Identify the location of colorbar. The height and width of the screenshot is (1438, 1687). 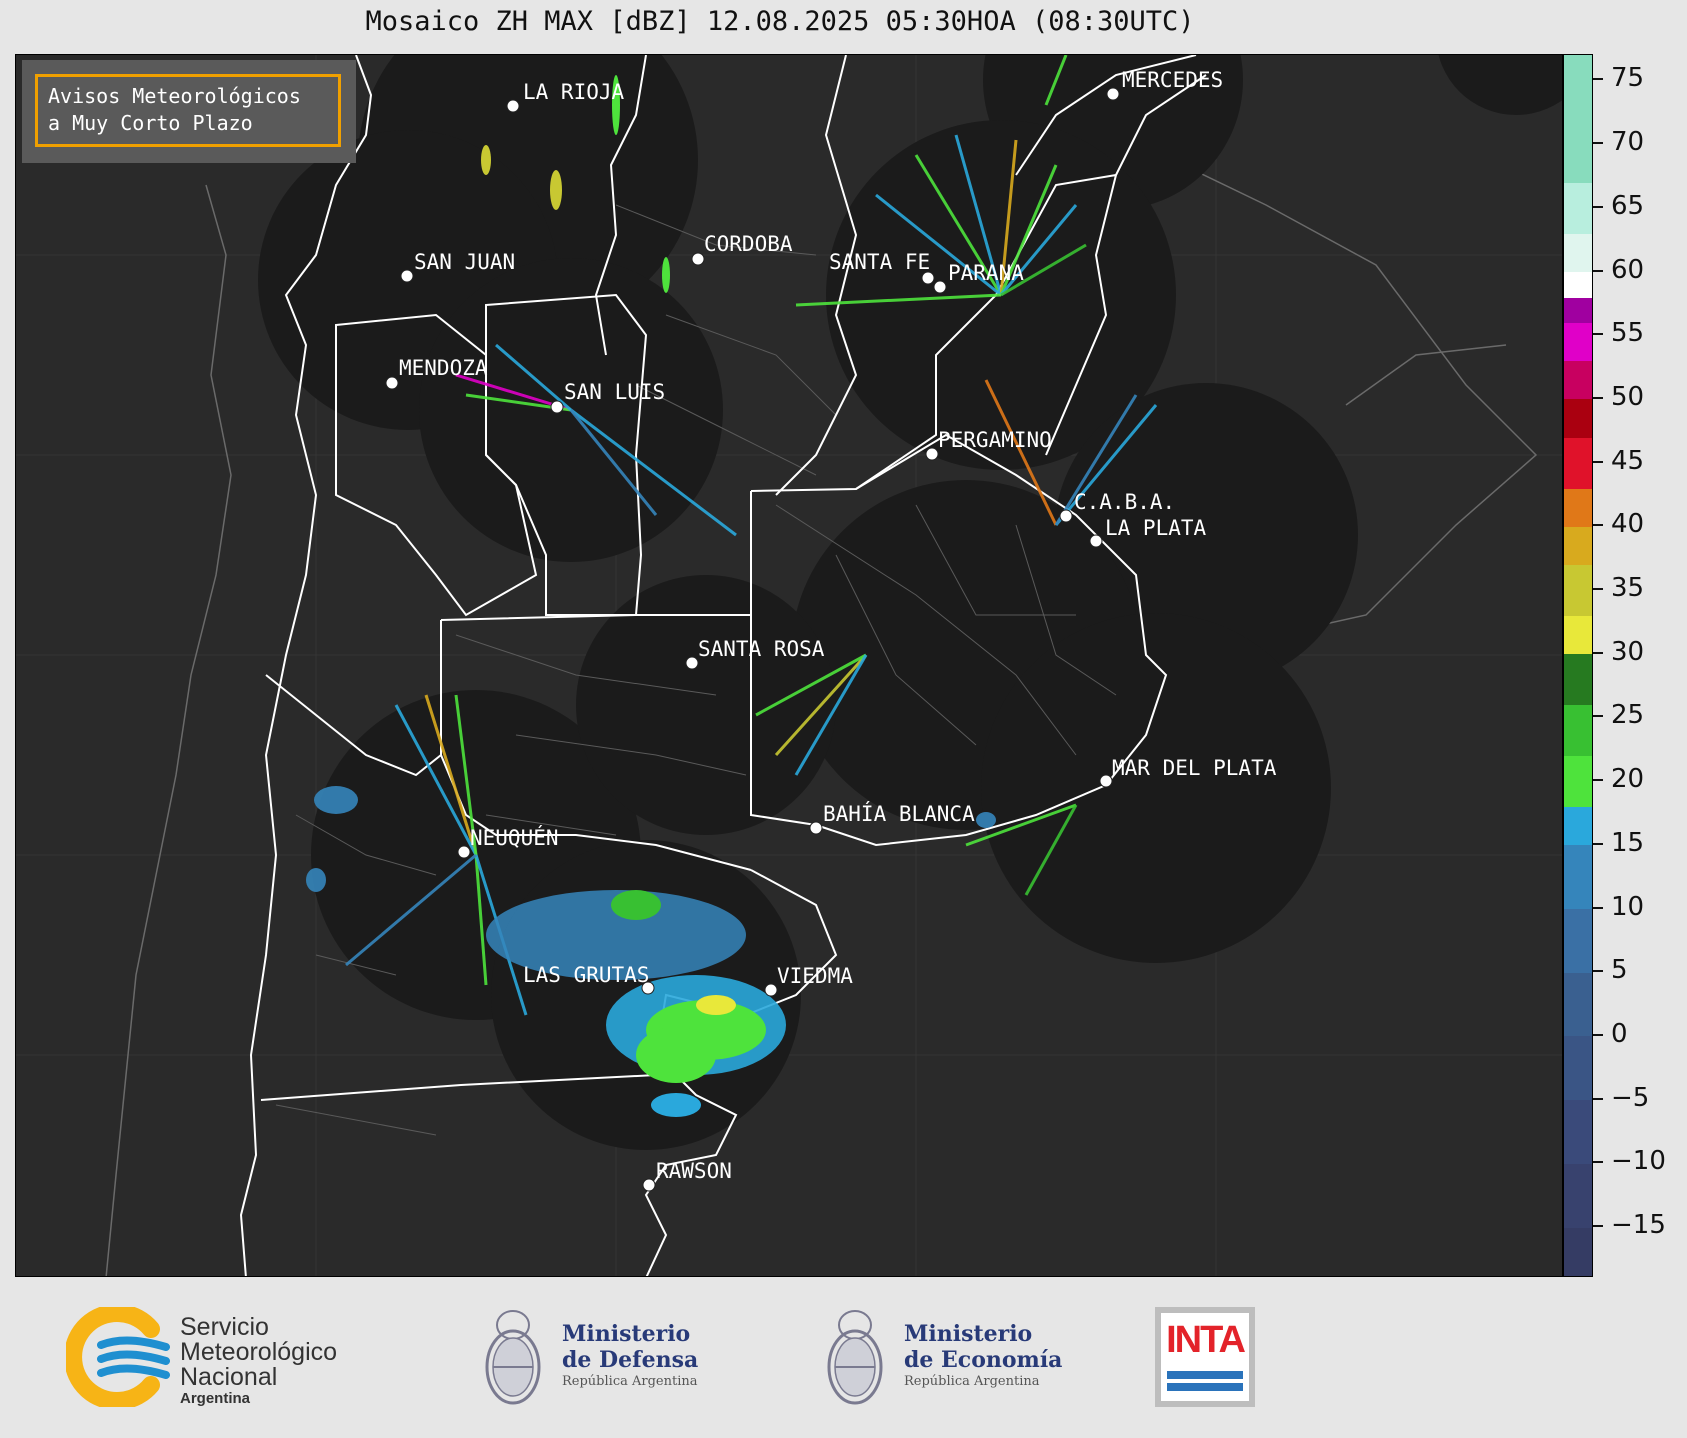
(1578, 665).